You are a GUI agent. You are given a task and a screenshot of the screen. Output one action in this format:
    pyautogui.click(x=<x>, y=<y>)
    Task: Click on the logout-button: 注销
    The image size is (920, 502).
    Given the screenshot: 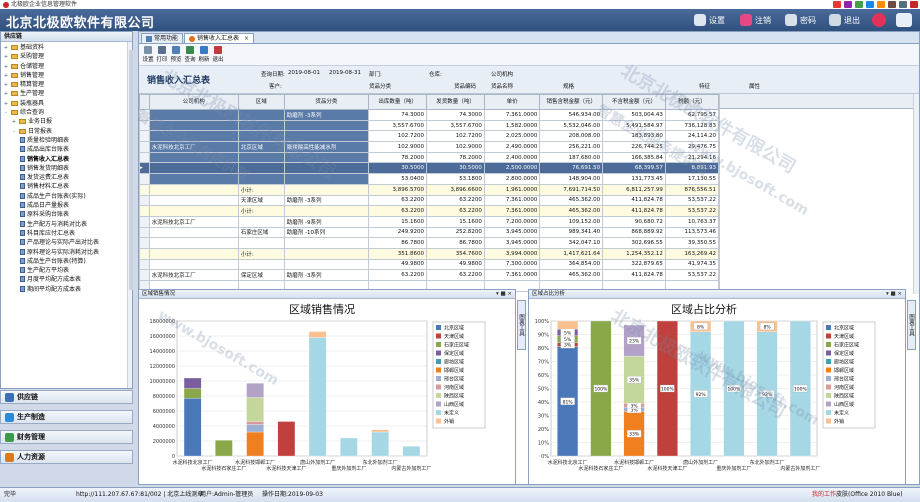 What is the action you would take?
    pyautogui.click(x=755, y=20)
    